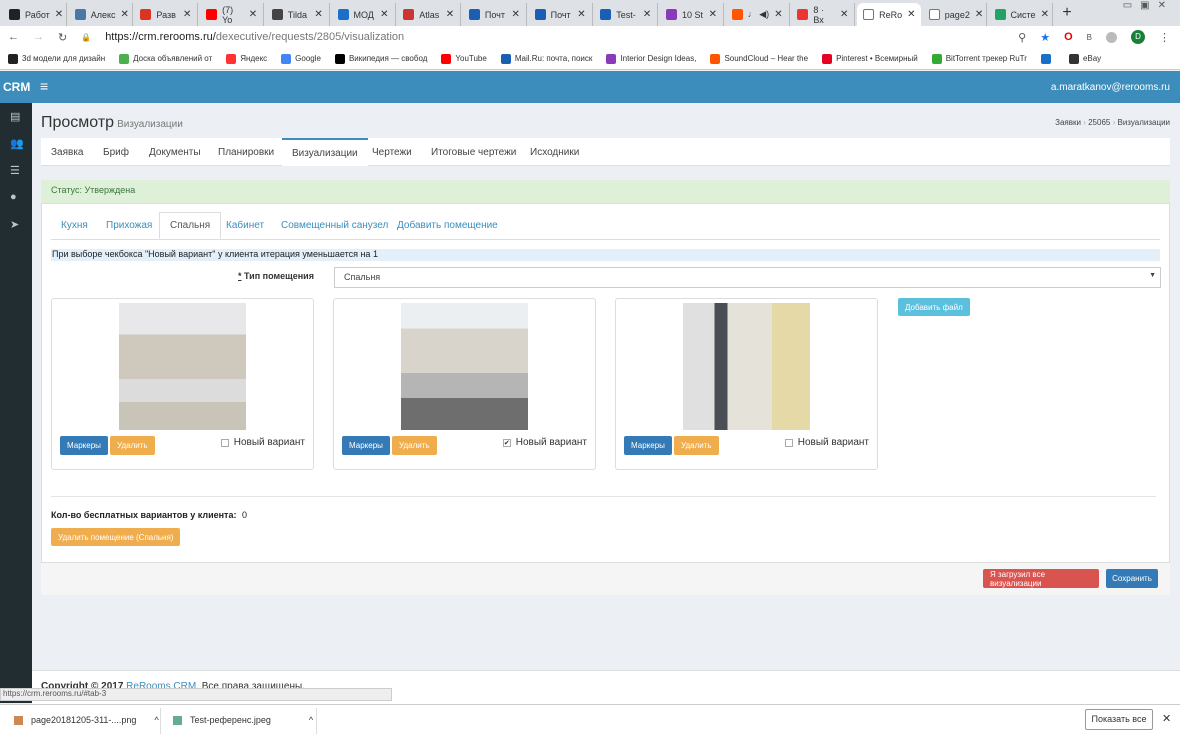  I want to click on new-tab-button: +, so click(1067, 13).